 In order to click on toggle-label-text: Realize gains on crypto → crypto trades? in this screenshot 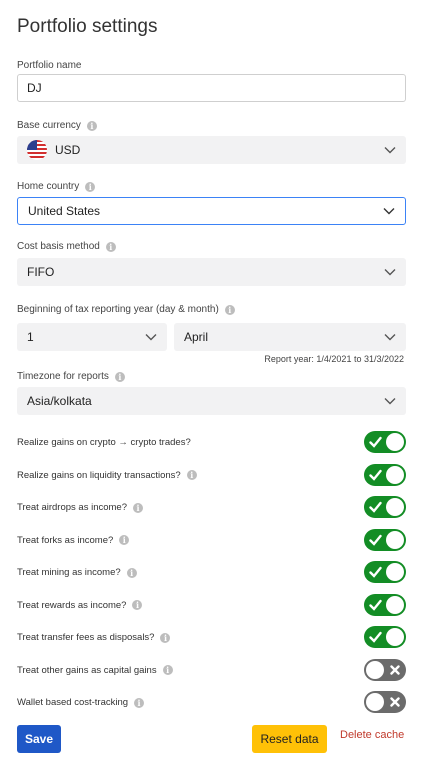, I will do `click(104, 442)`.